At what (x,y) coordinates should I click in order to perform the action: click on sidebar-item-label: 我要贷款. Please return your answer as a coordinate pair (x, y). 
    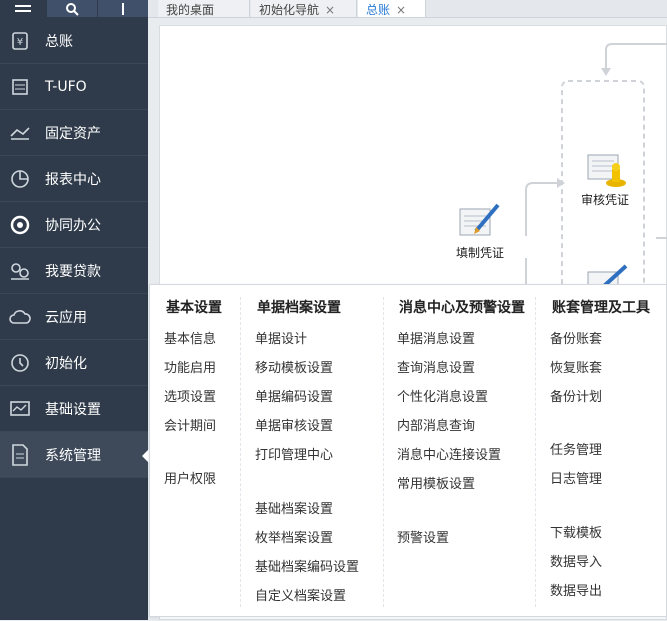
    Looking at the image, I should click on (73, 271).